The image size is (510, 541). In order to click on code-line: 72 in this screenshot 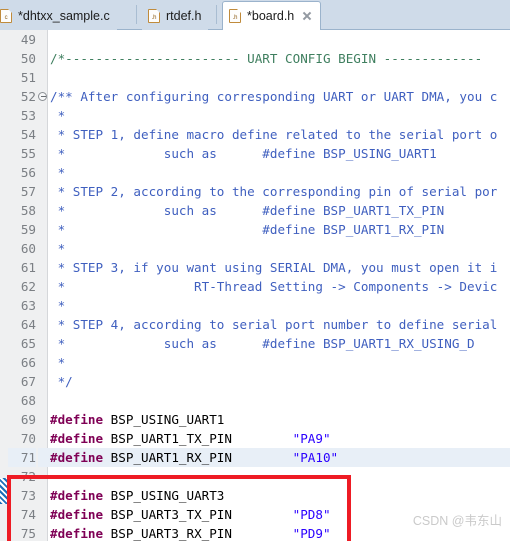, I will do `click(255, 476)`.